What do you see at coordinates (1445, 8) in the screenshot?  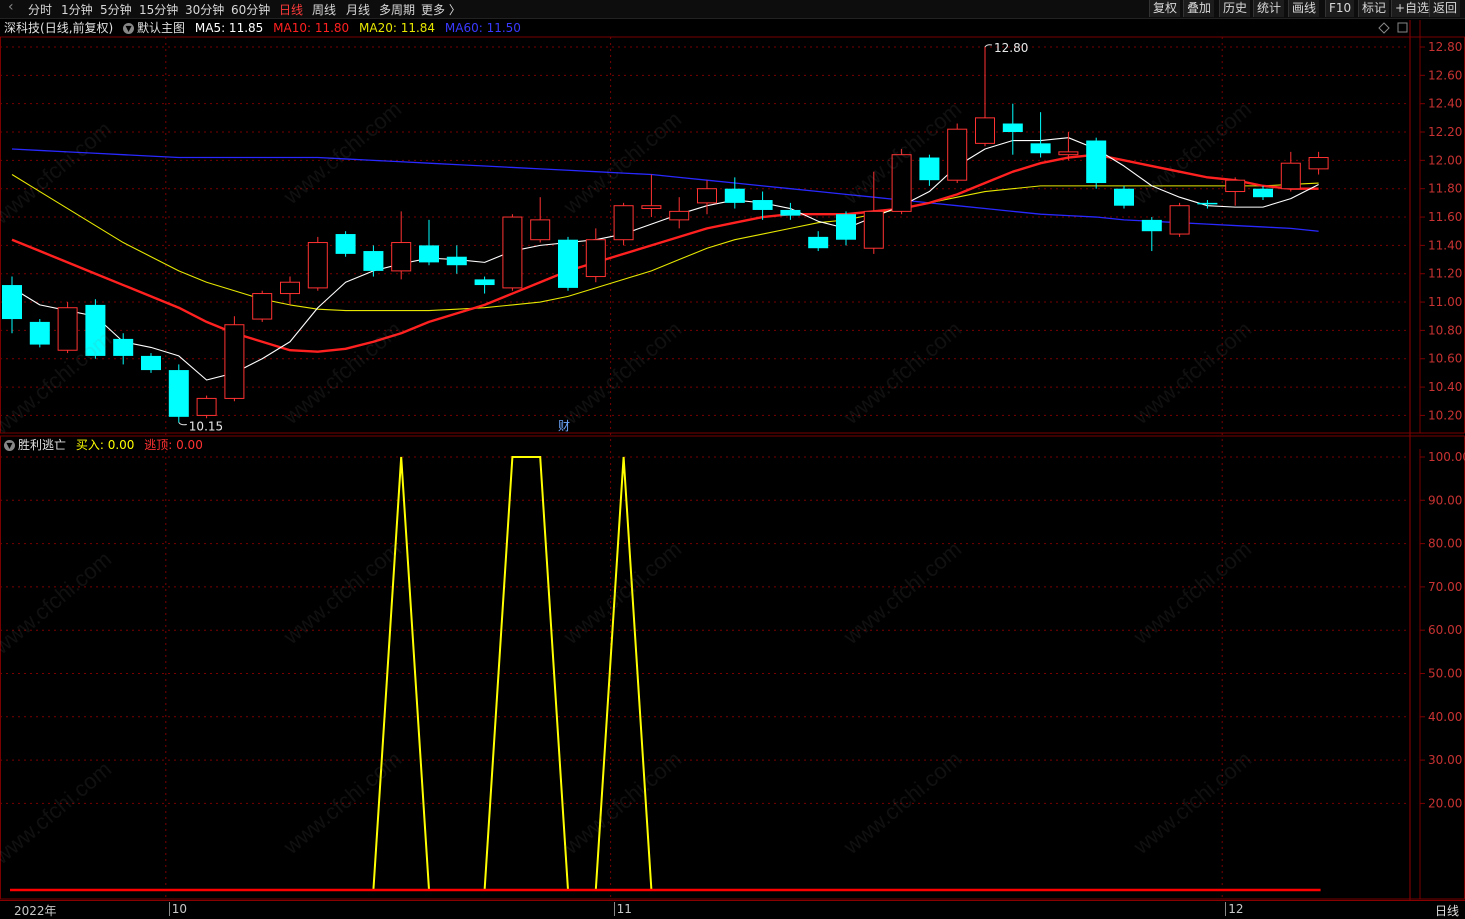 I see `toolbar-button-8: 返回` at bounding box center [1445, 8].